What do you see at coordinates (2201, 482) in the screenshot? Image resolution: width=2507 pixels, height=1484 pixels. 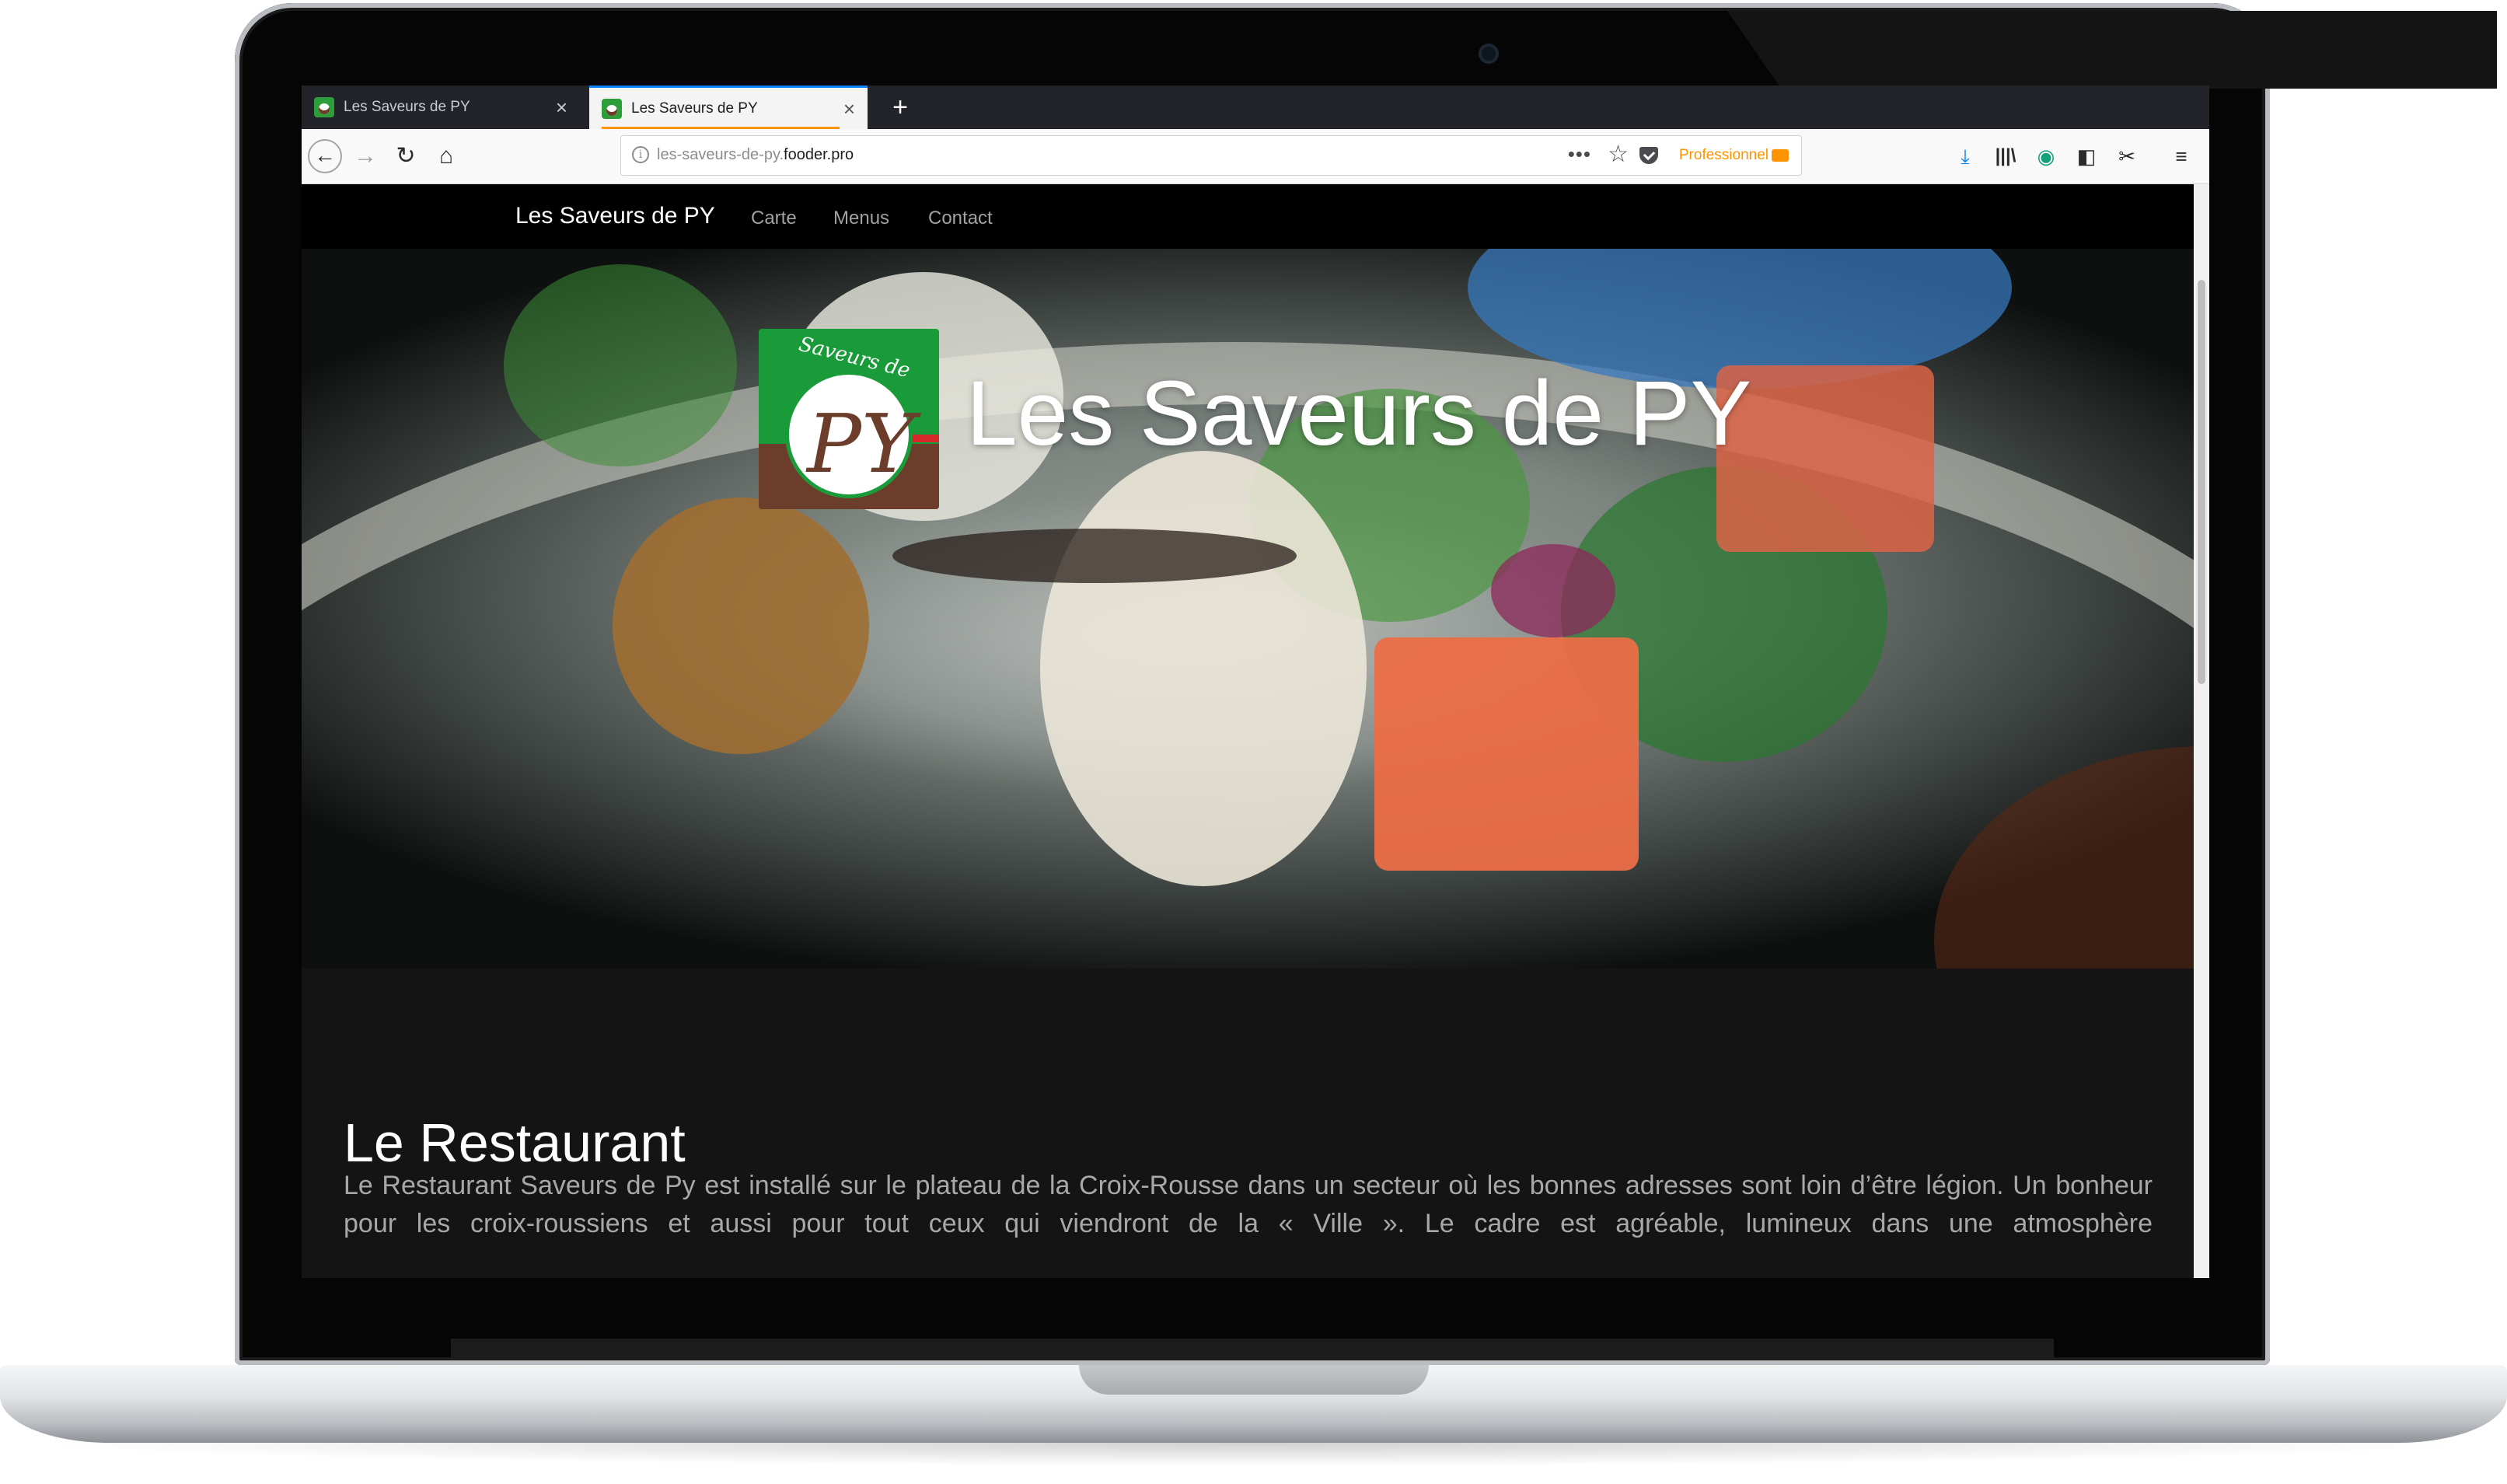 I see `scrollbar-thumb` at bounding box center [2201, 482].